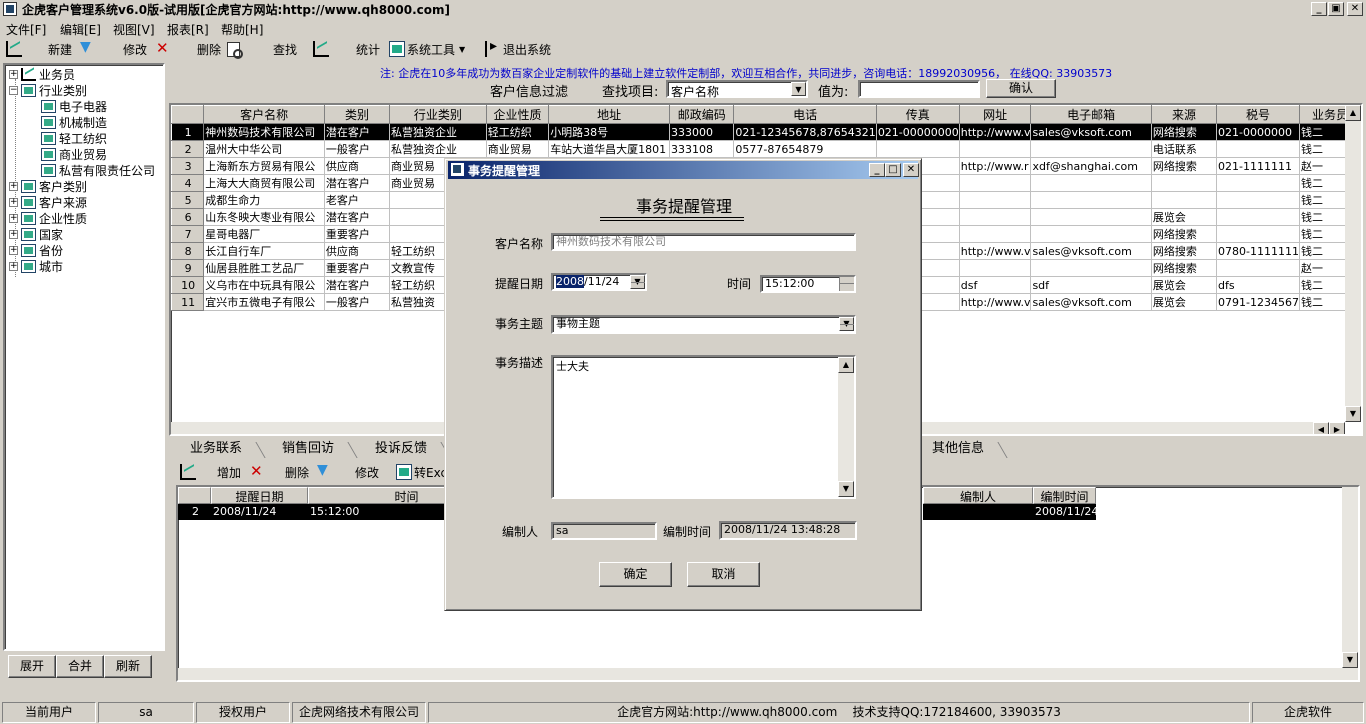 The width and height of the screenshot is (1366, 724). What do you see at coordinates (995, 285) in the screenshot?
I see `cell-website: dsf` at bounding box center [995, 285].